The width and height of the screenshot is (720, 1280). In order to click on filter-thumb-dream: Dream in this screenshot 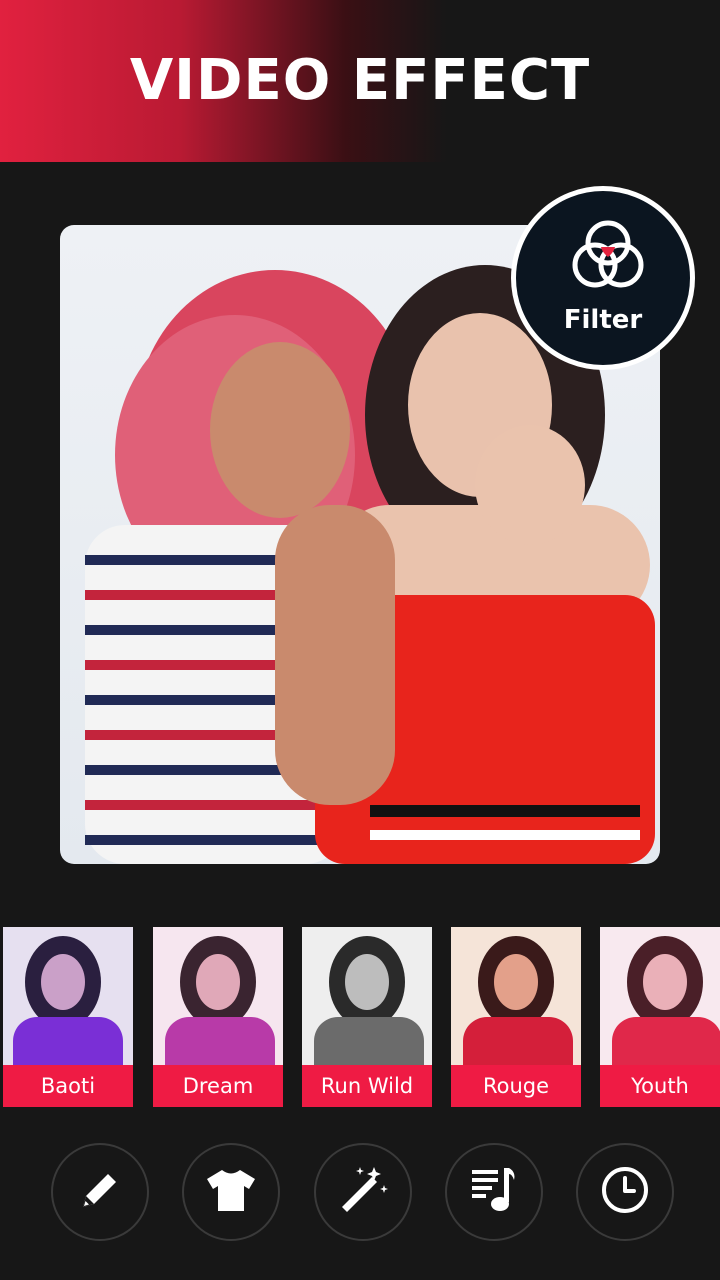, I will do `click(218, 1017)`.